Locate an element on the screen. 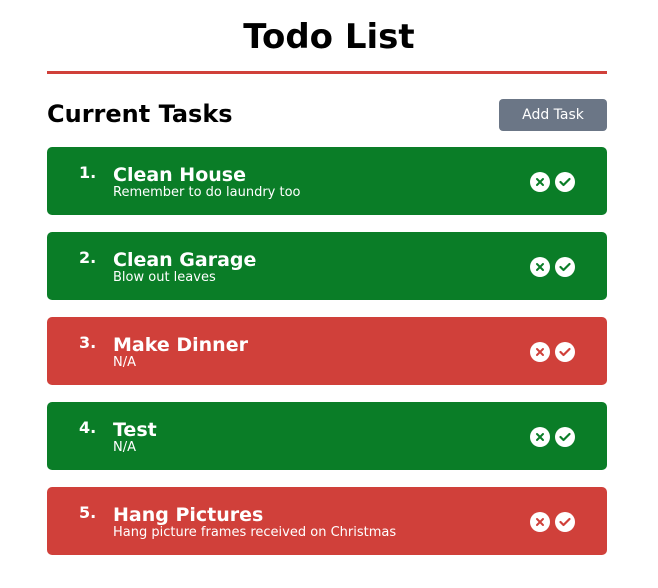 Image resolution: width=658 pixels, height=588 pixels. task-card: 4. Test N/A is located at coordinates (327, 436).